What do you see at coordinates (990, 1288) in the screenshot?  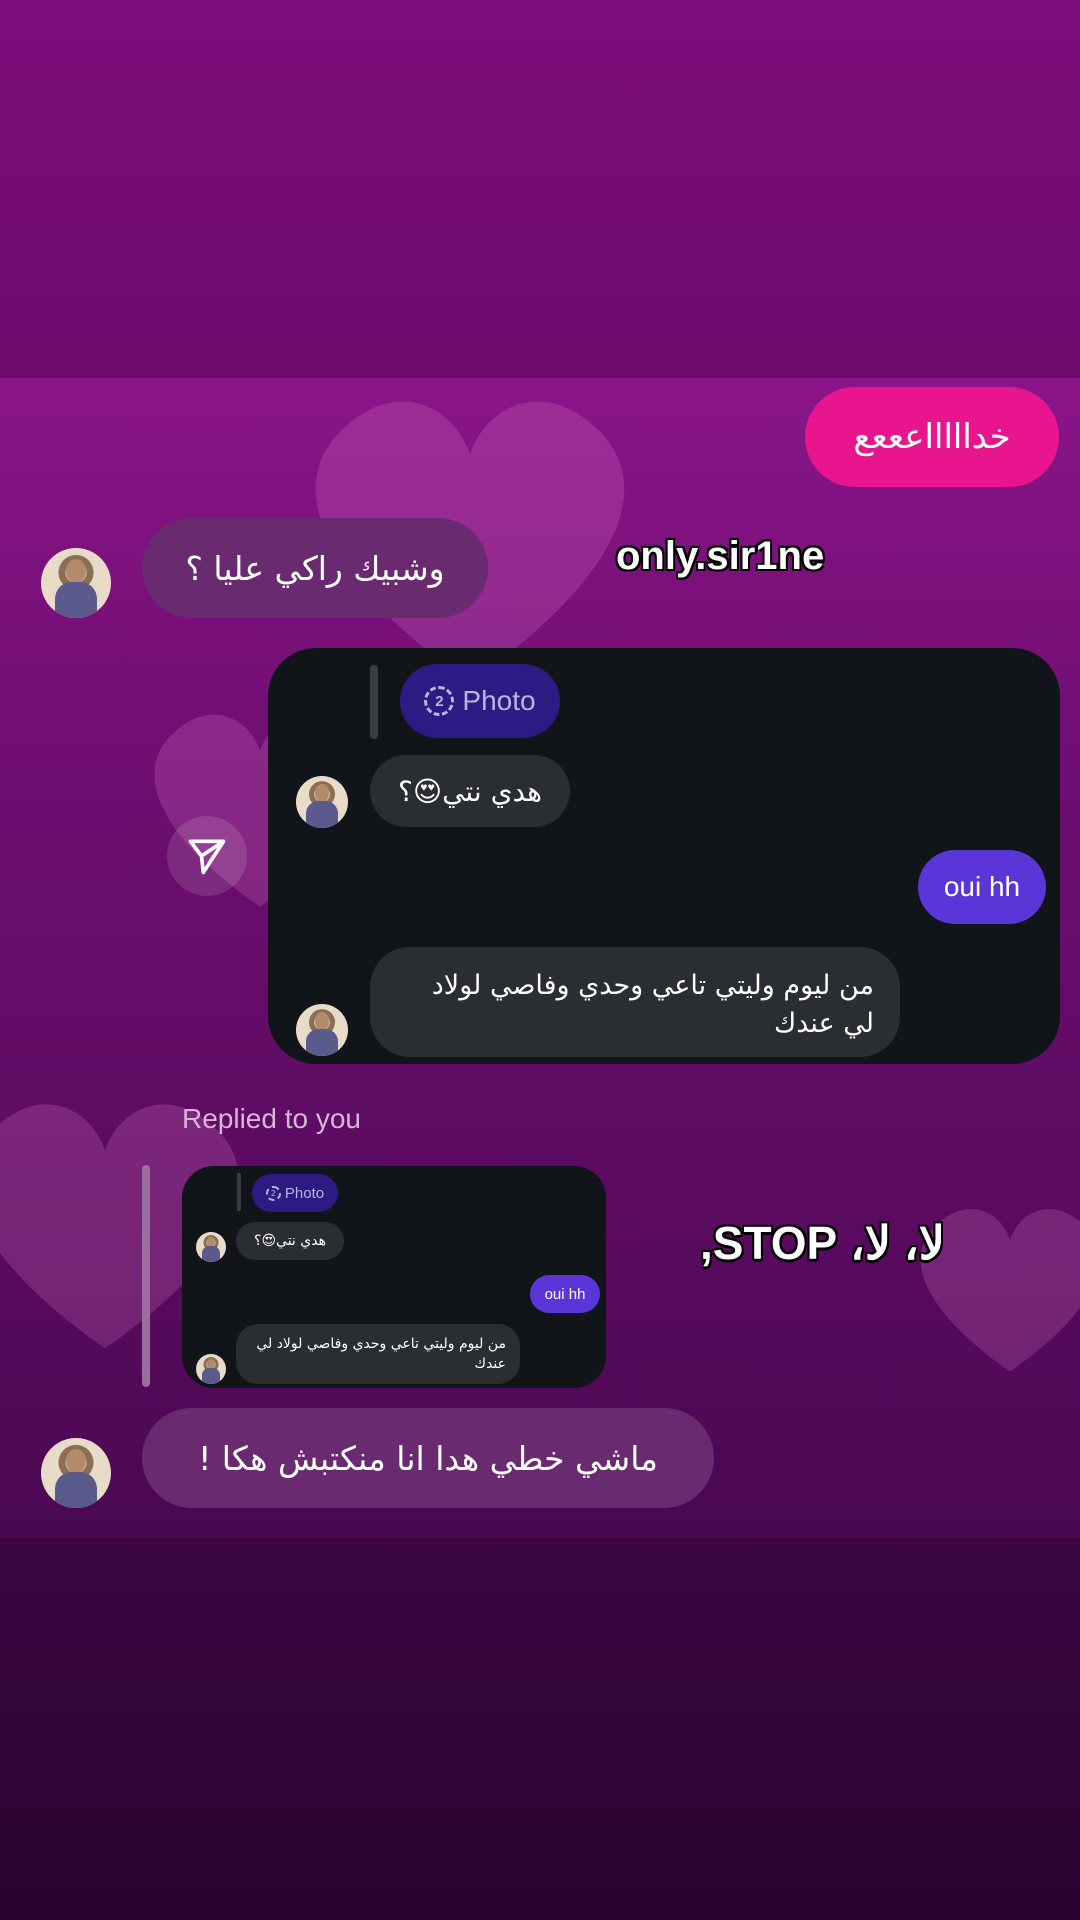 I see `heart-decor` at bounding box center [990, 1288].